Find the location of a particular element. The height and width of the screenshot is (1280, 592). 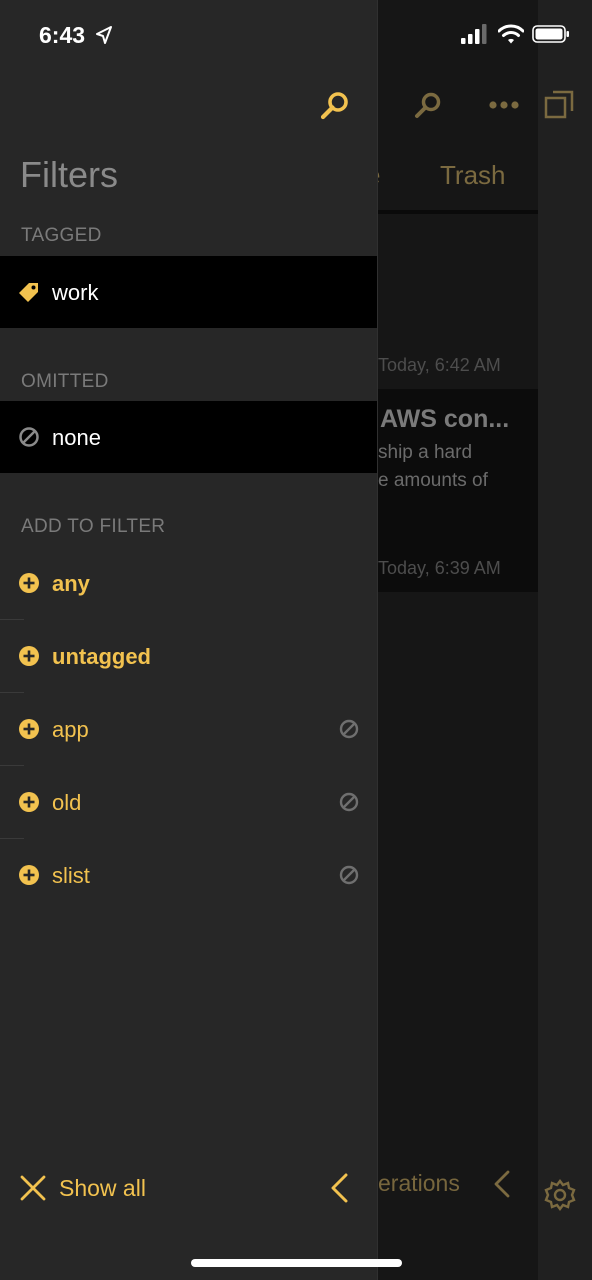

more-icon is located at coordinates (504, 105).